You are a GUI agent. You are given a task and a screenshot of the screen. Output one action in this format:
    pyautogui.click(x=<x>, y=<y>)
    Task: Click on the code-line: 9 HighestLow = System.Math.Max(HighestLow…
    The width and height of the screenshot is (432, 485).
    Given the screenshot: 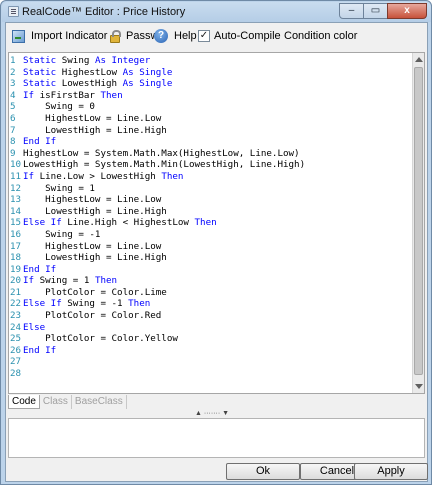 What is the action you would take?
    pyautogui.click(x=211, y=154)
    